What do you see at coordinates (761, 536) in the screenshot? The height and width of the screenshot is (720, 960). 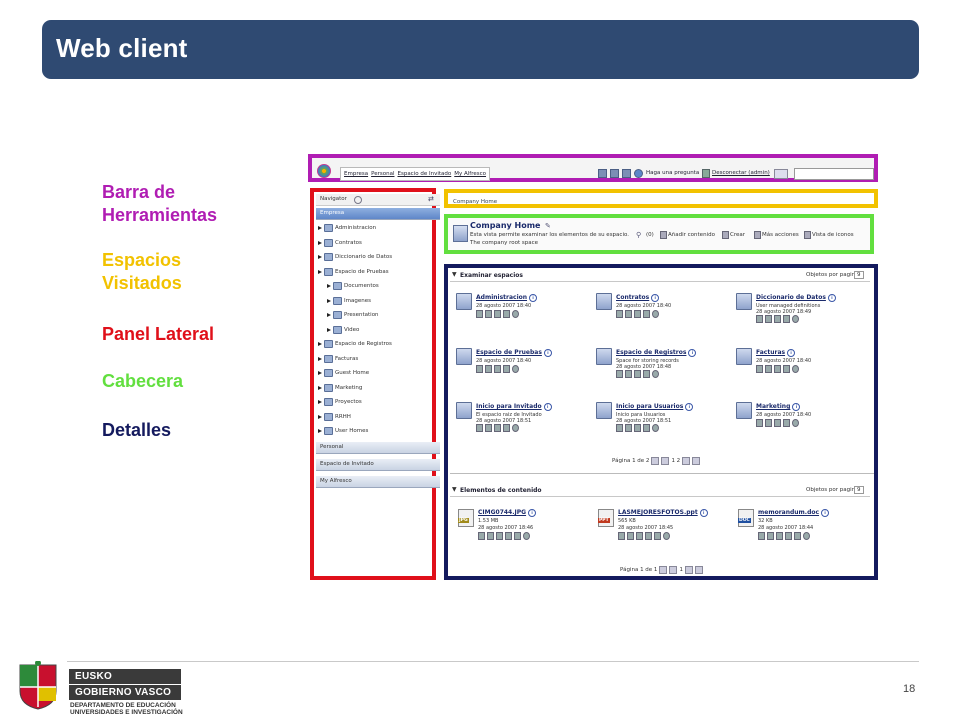 I see `edit-icon` at bounding box center [761, 536].